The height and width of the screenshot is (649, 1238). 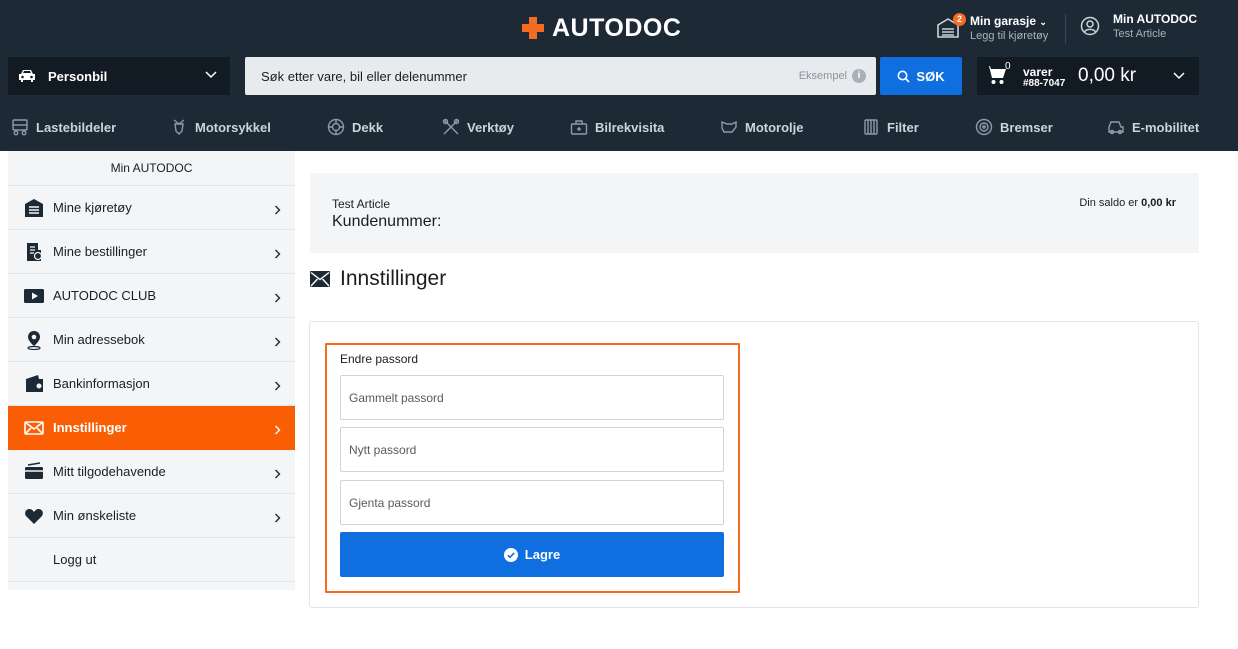 What do you see at coordinates (34, 516) in the screenshot?
I see `heart-icon` at bounding box center [34, 516].